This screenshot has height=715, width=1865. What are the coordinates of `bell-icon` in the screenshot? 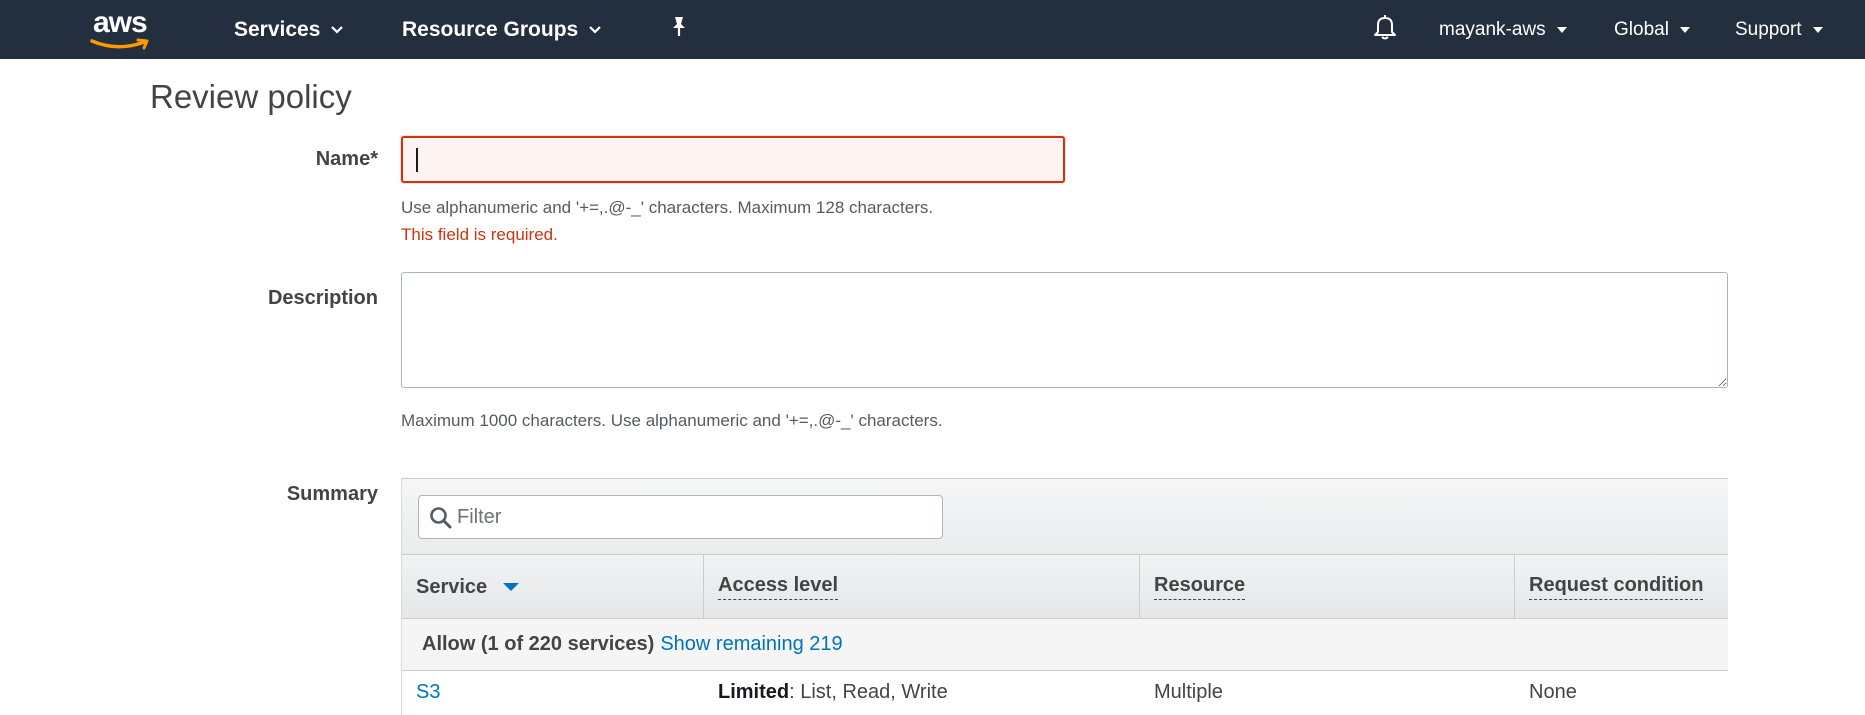 It's located at (1385, 29).